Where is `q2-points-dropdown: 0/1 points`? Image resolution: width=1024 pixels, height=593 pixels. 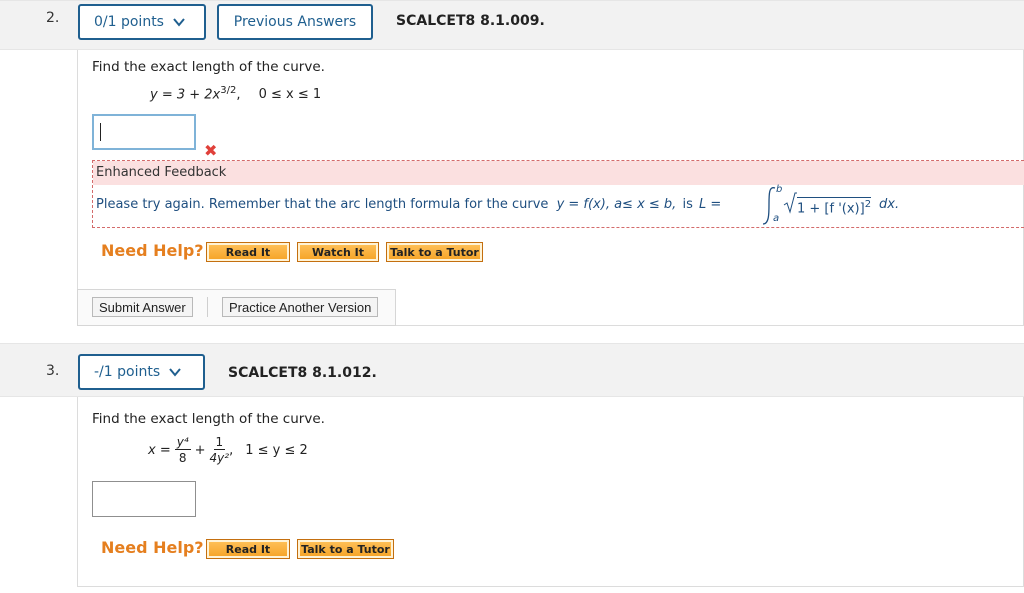
q2-points-dropdown: 0/1 points is located at coordinates (142, 22).